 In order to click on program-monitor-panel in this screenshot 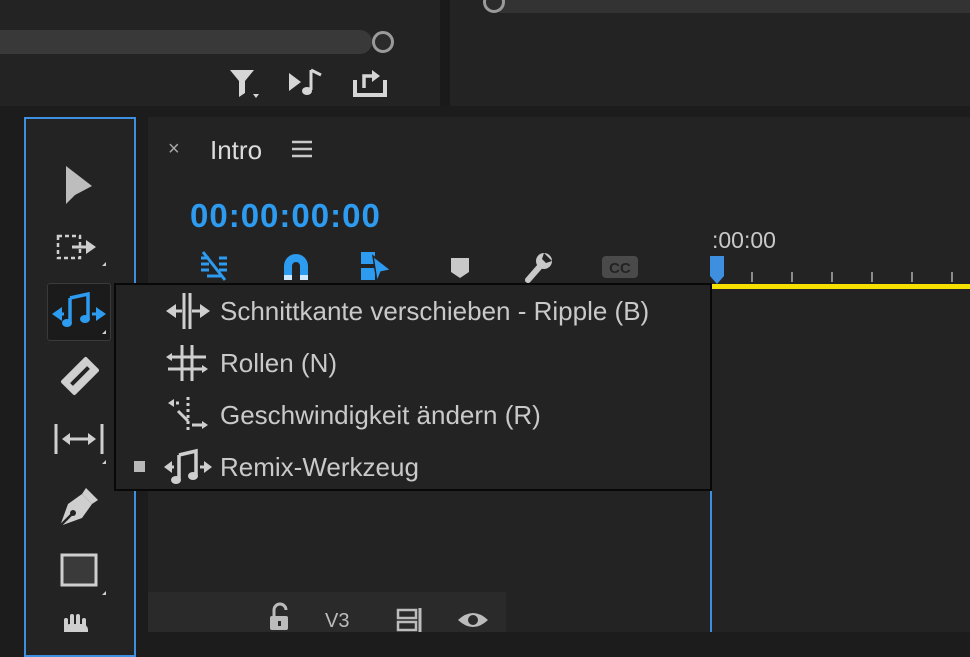, I will do `click(710, 53)`.